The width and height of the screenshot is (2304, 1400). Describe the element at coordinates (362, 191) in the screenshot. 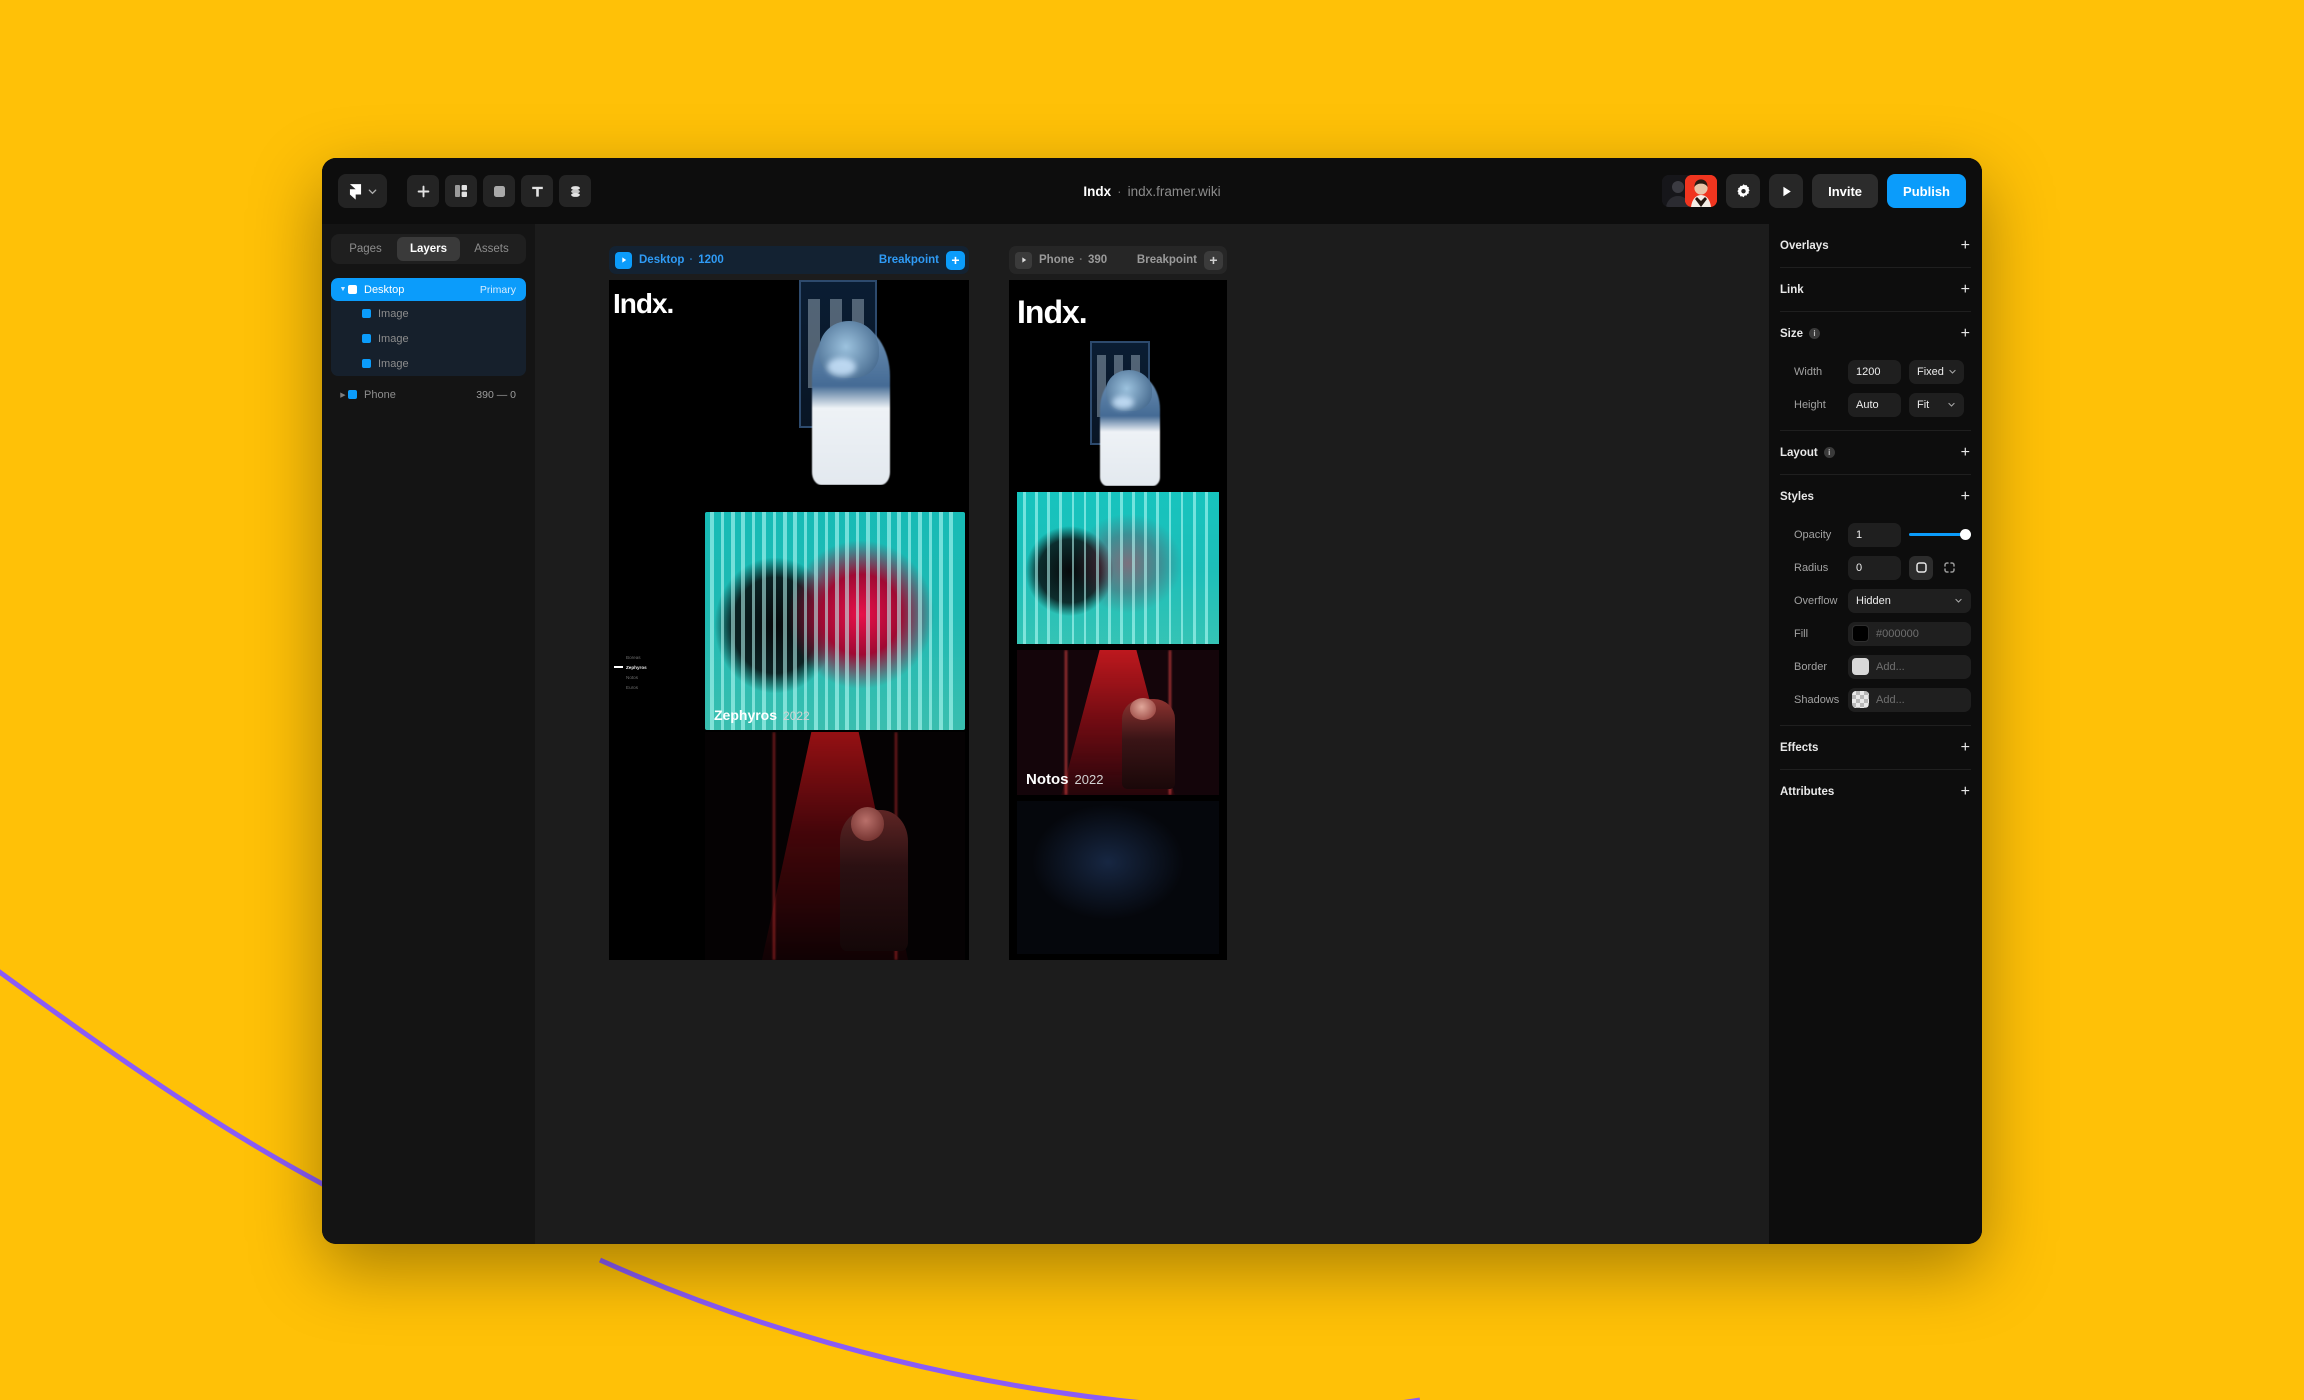

I see `framer-menu-button` at that location.